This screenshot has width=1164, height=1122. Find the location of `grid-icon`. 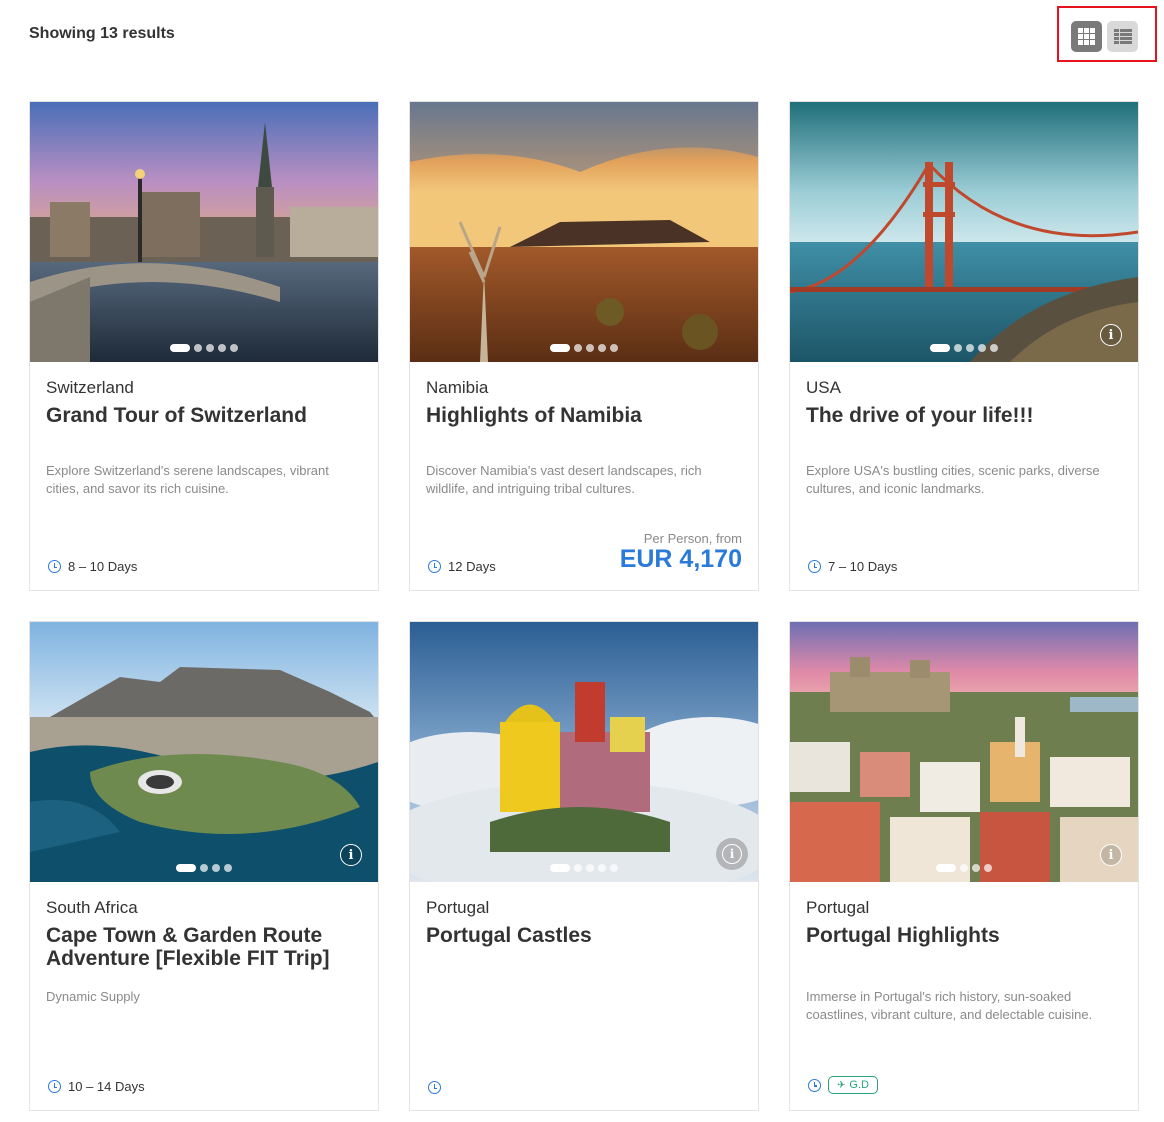

grid-icon is located at coordinates (1086, 36).